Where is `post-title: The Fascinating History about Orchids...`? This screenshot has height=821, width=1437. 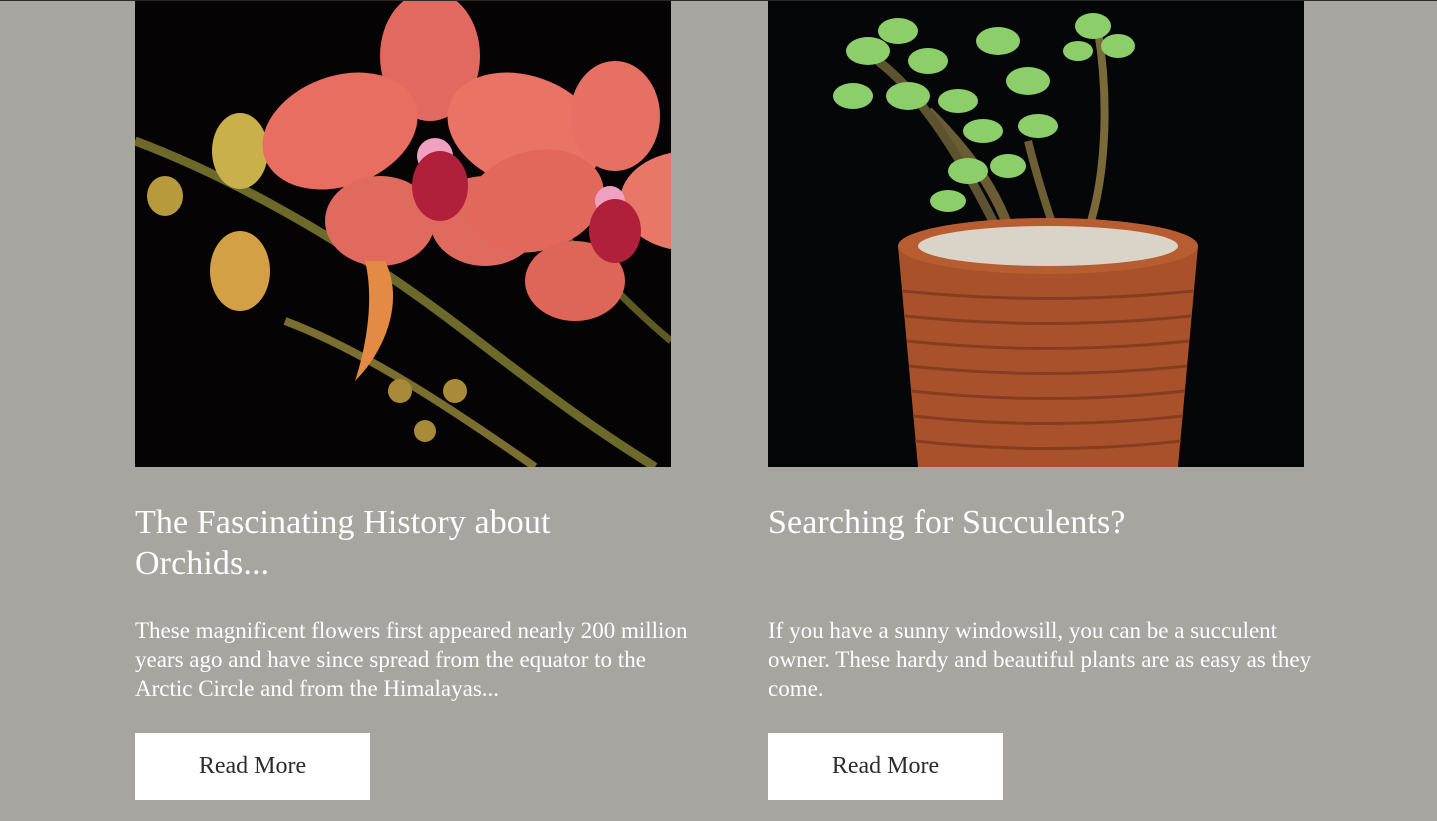 post-title: The Fascinating History about Orchids... is located at coordinates (370, 543).